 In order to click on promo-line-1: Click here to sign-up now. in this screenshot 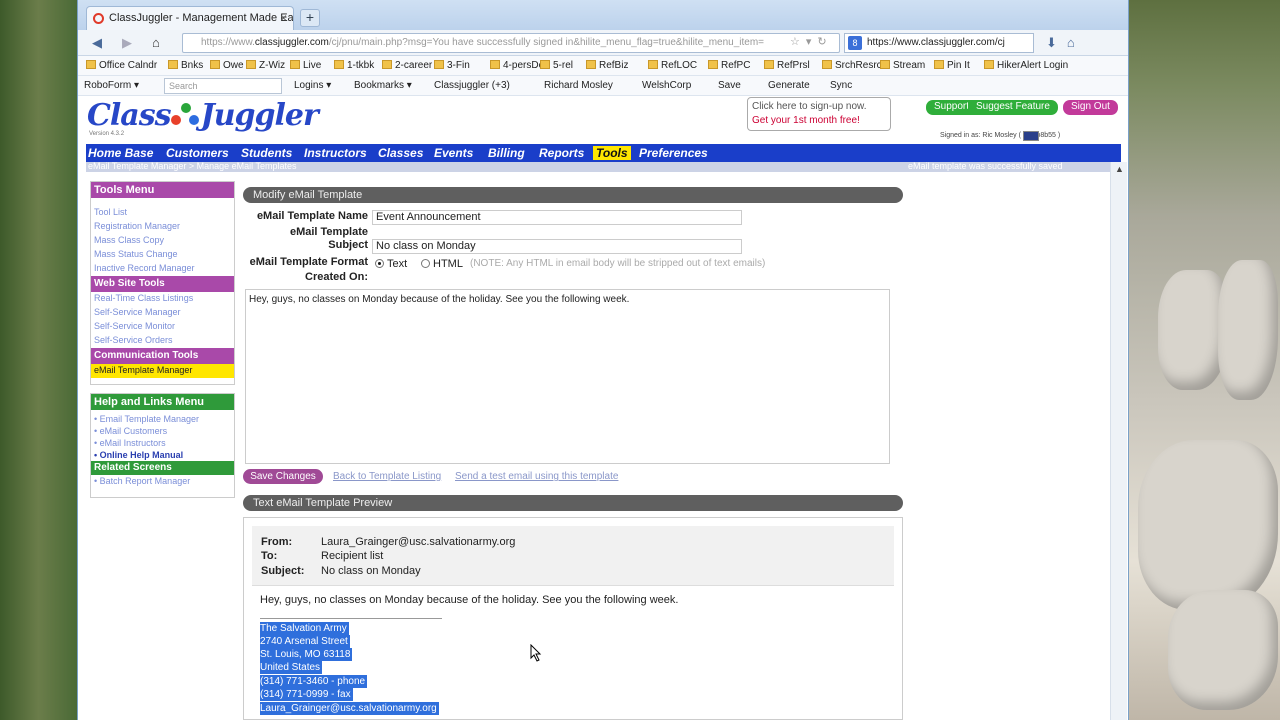, I will do `click(809, 106)`.